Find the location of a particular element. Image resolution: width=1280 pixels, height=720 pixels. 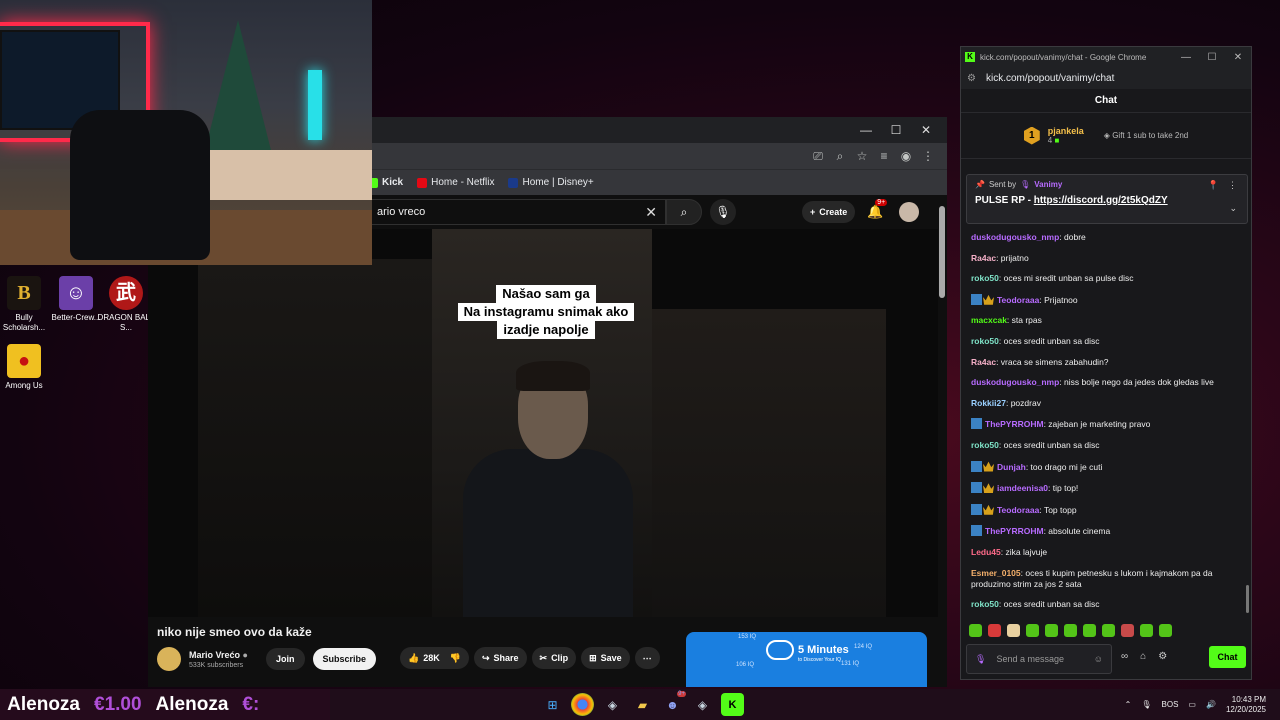

chat-scrollbar is located at coordinates (1247, 599).